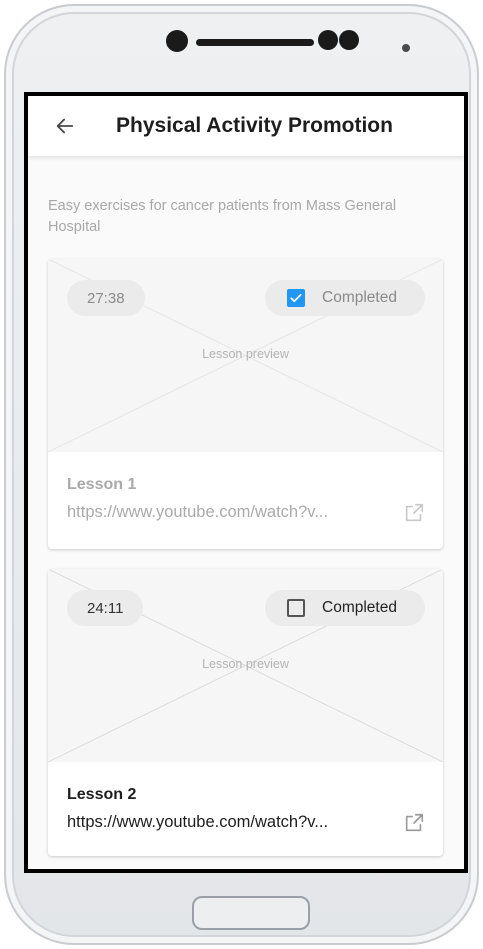  I want to click on front-camera, so click(177, 41).